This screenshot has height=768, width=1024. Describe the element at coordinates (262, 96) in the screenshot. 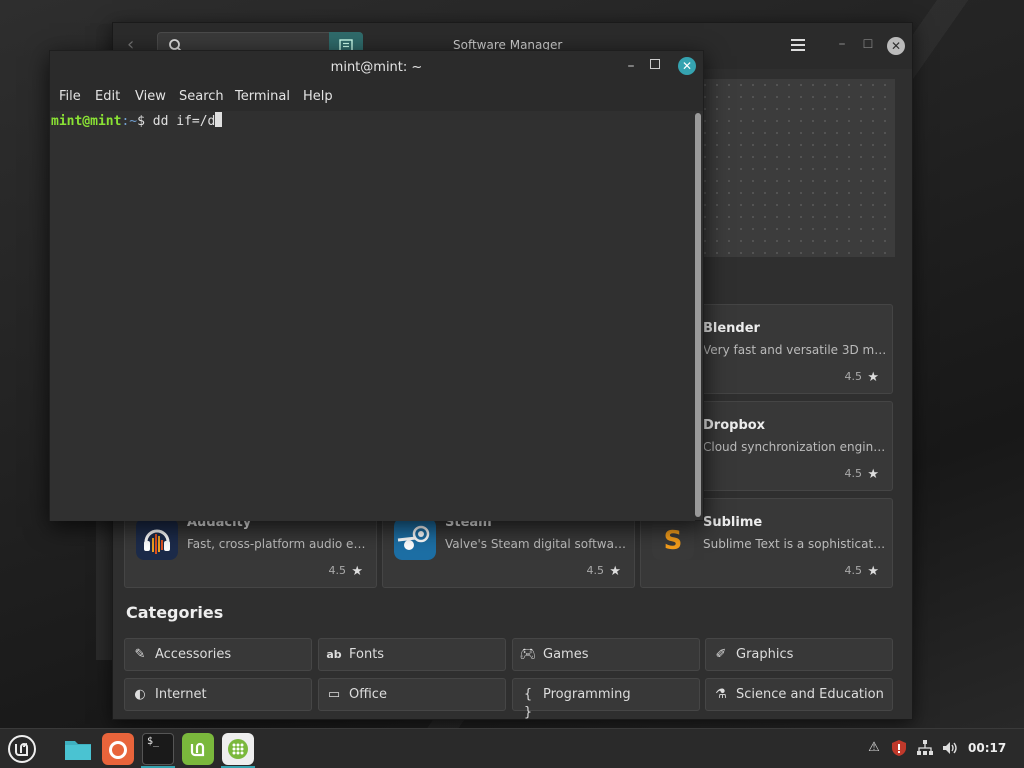

I see `menu-terminal: Terminal` at that location.